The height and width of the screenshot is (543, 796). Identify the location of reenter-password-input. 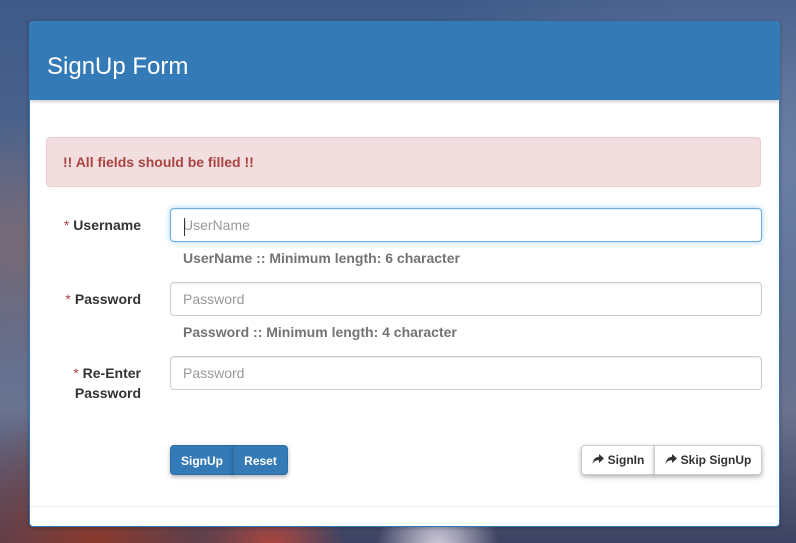
(466, 373).